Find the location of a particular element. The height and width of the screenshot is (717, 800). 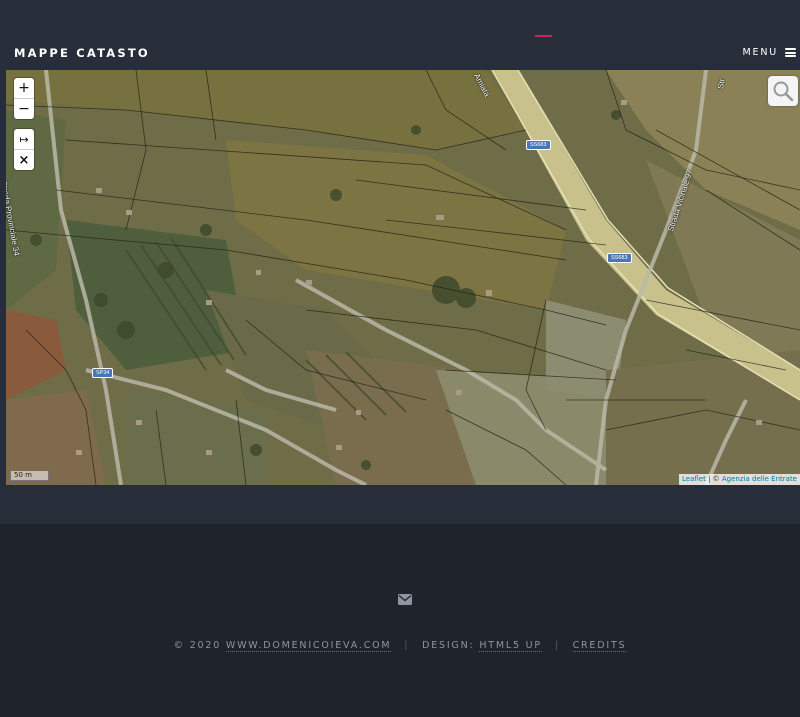

search-icon is located at coordinates (783, 91).